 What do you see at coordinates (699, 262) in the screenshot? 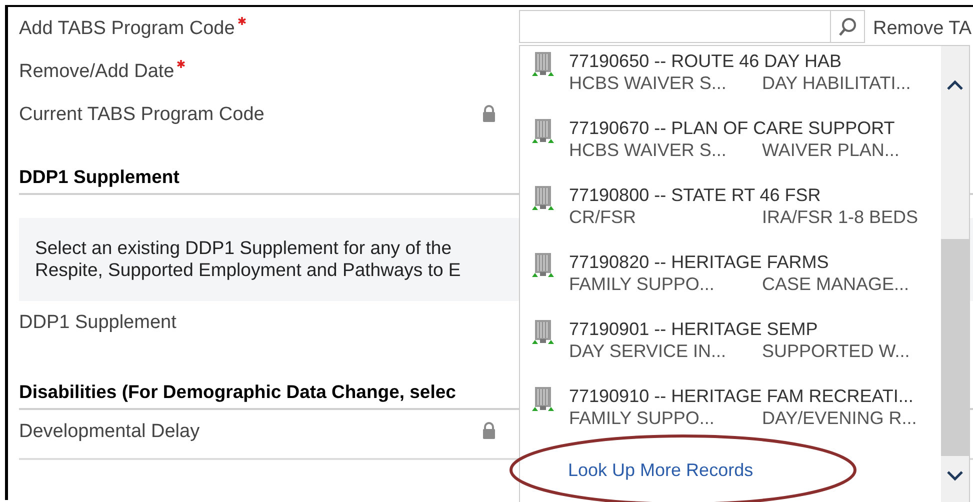
I see `result-title: 77190820 -- HERITAGE FARMS` at bounding box center [699, 262].